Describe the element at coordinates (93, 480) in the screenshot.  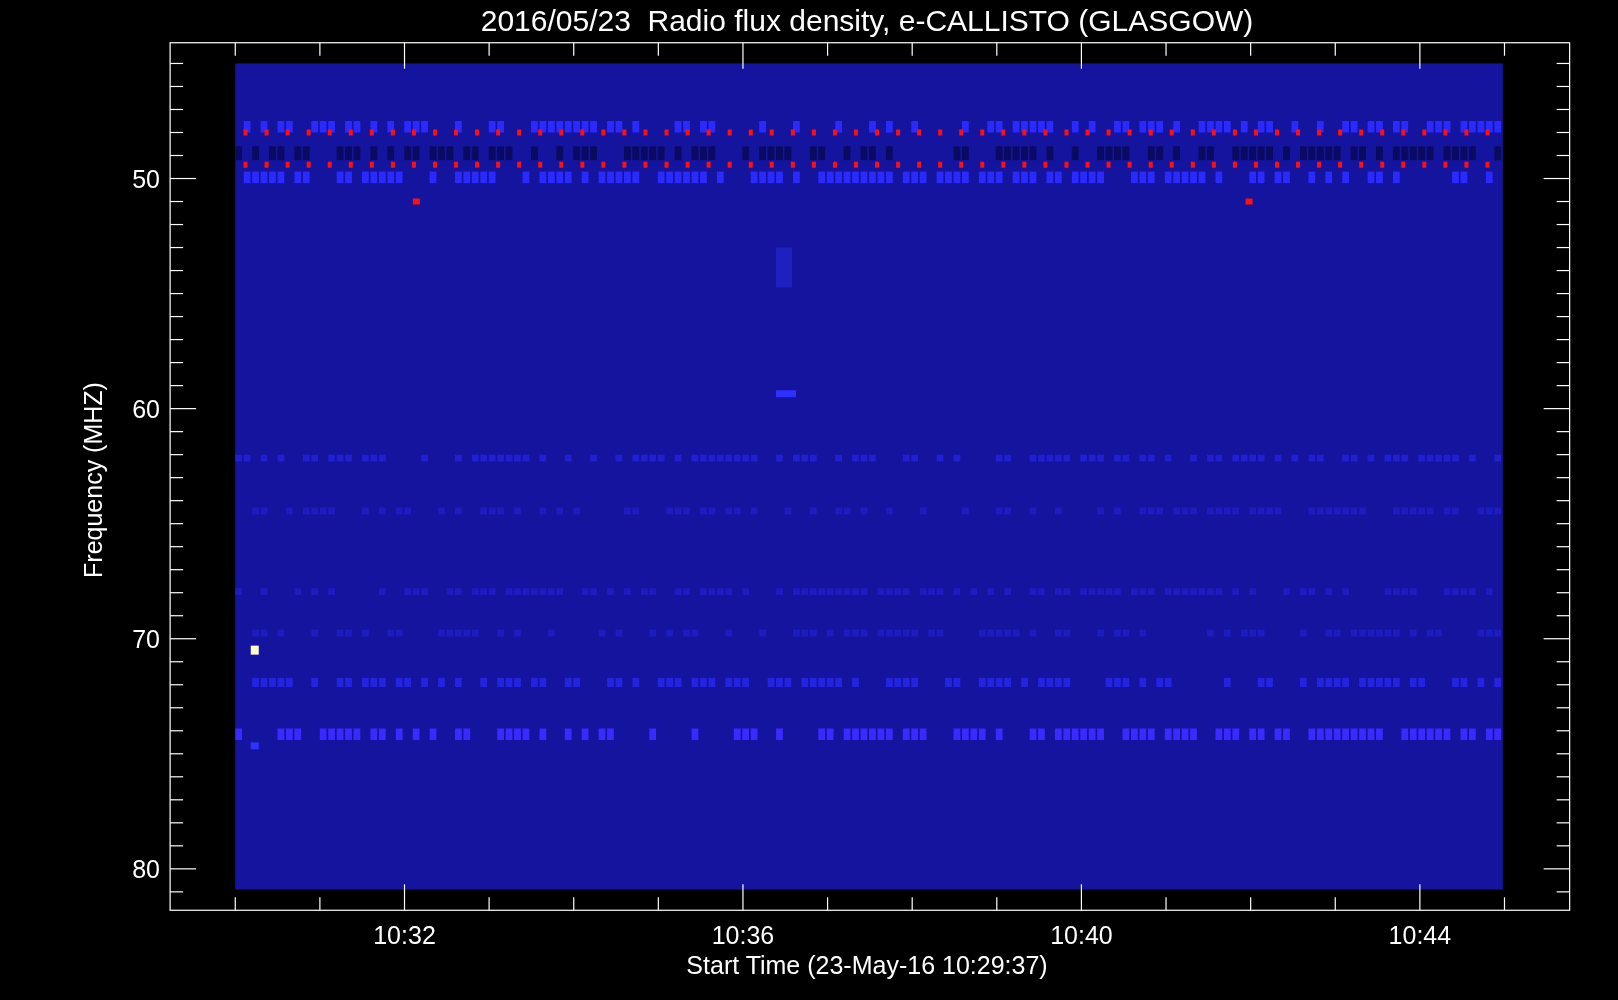
I see `y-axis-title: Frequency (MHZ)` at that location.